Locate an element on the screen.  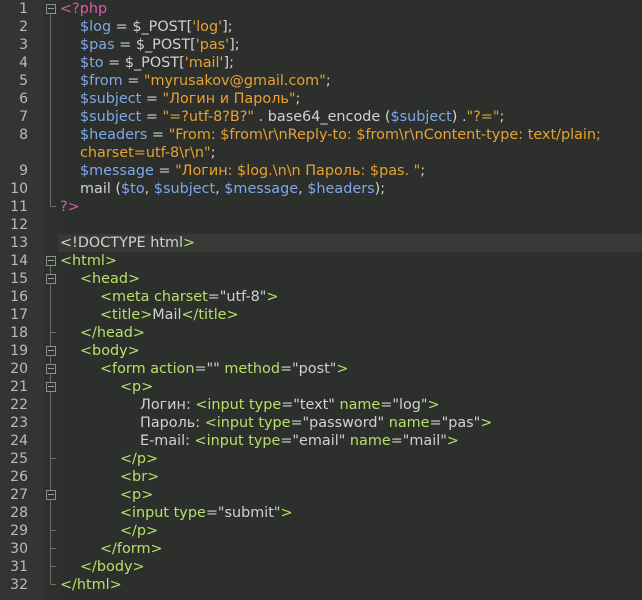
code-line: $pas = $_POST['pas']; is located at coordinates (350, 45).